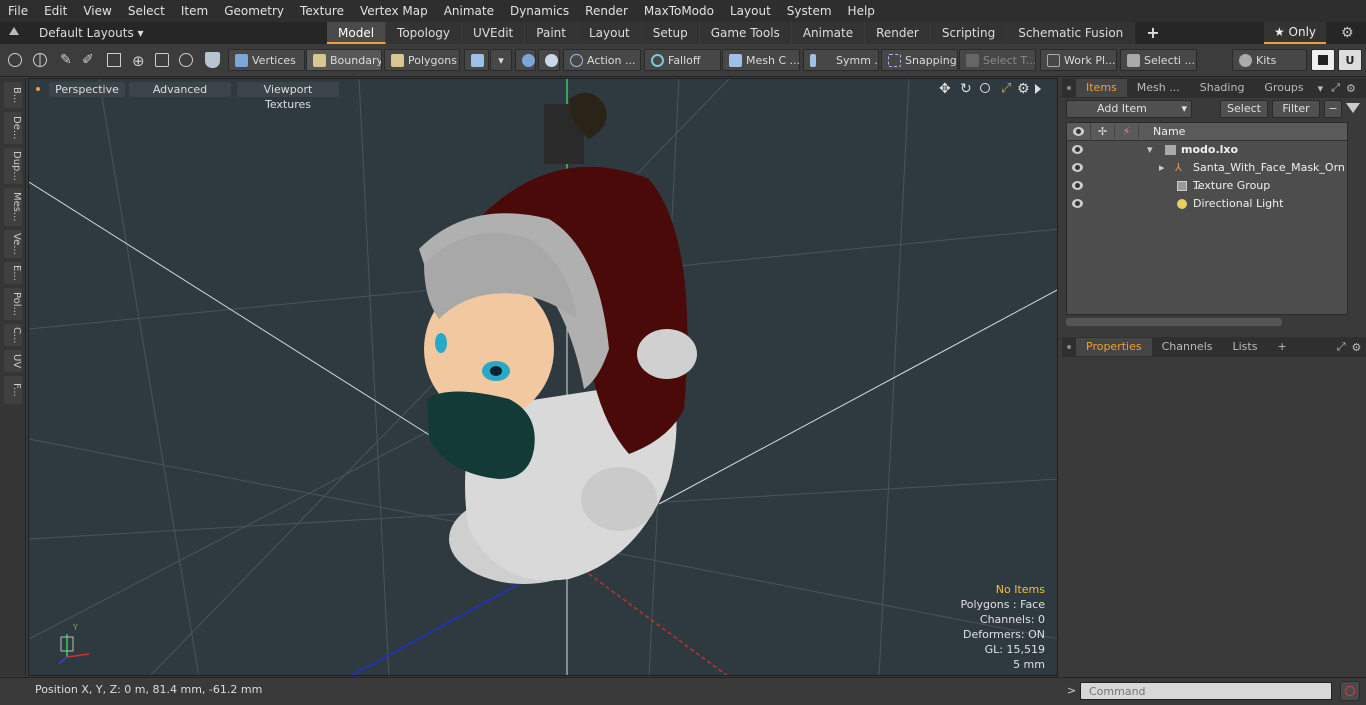 The width and height of the screenshot is (1366, 705). Describe the element at coordinates (66, 60) in the screenshot. I see `pen-icon: ✎` at that location.